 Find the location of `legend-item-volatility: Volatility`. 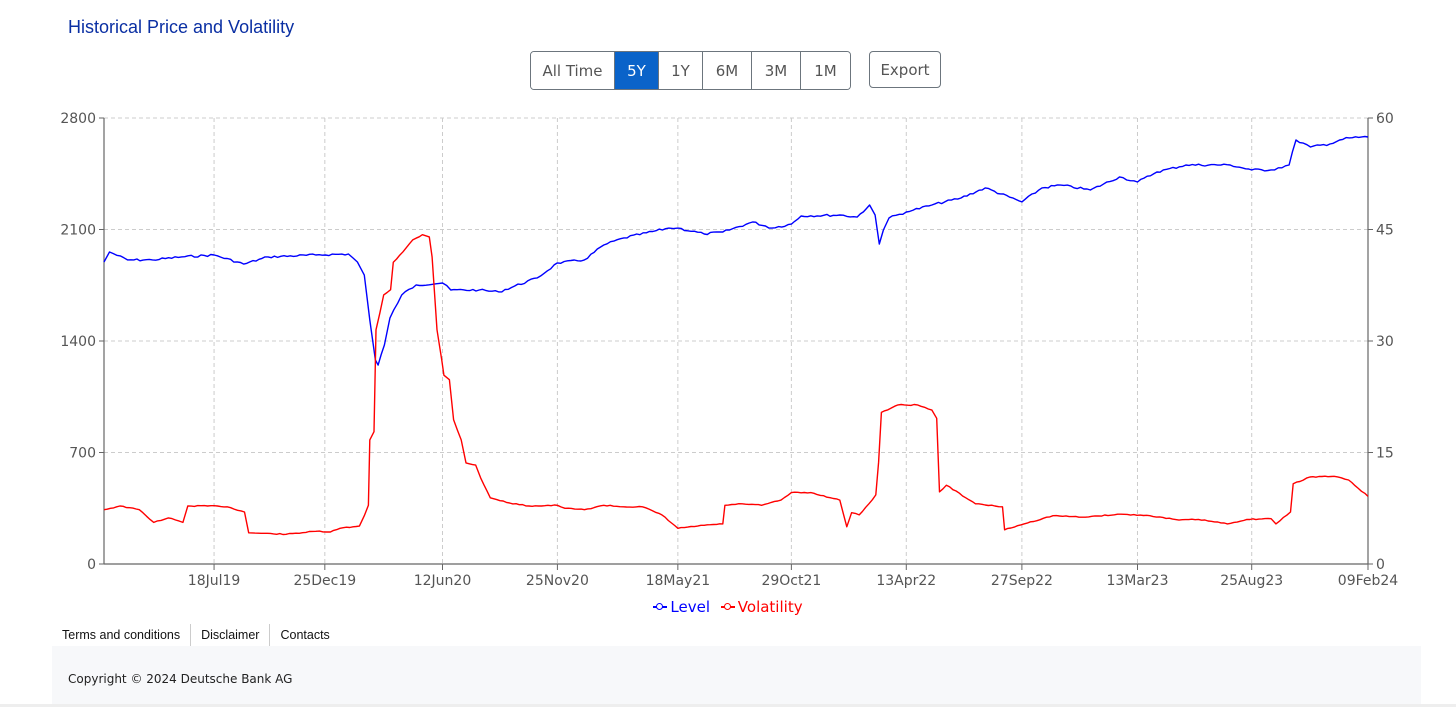

legend-item-volatility: Volatility is located at coordinates (761, 607).